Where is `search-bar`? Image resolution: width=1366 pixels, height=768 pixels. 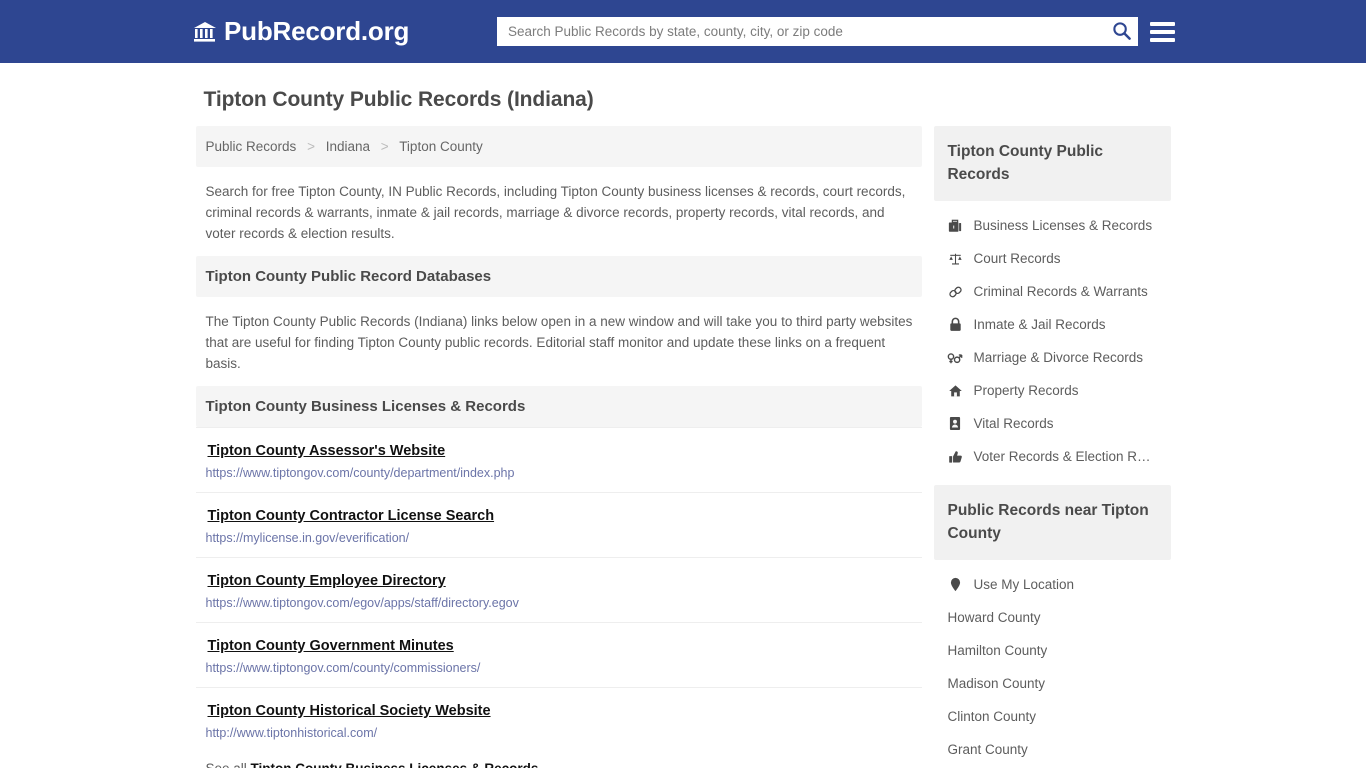 search-bar is located at coordinates (817, 31).